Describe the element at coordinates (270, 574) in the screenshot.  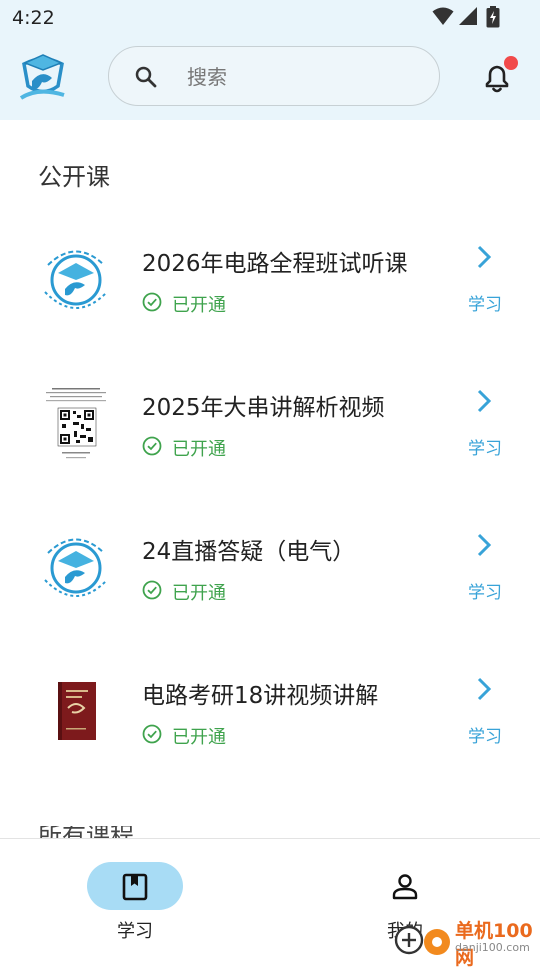
I see `course-item: 24直播答疑（电气） 已开通 学习` at that location.